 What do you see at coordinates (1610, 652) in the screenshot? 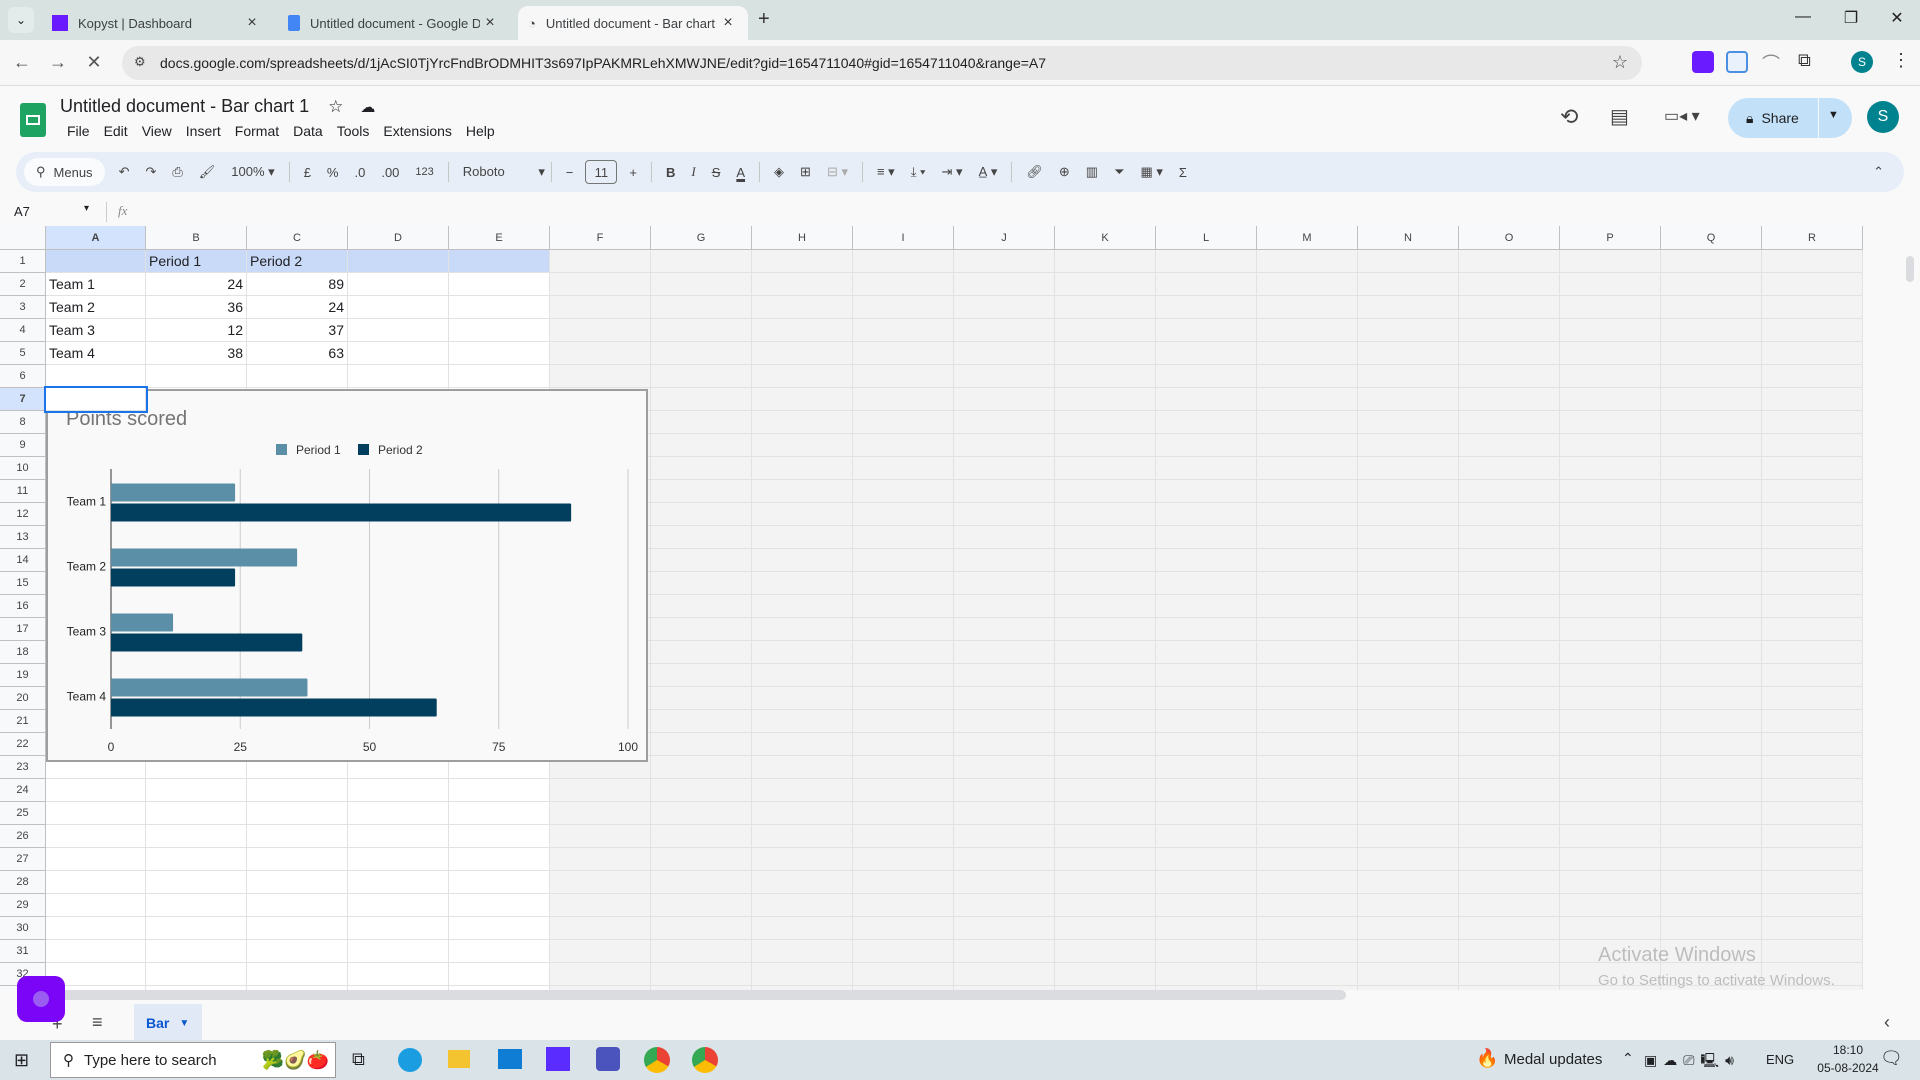
I see `cell-P18` at bounding box center [1610, 652].